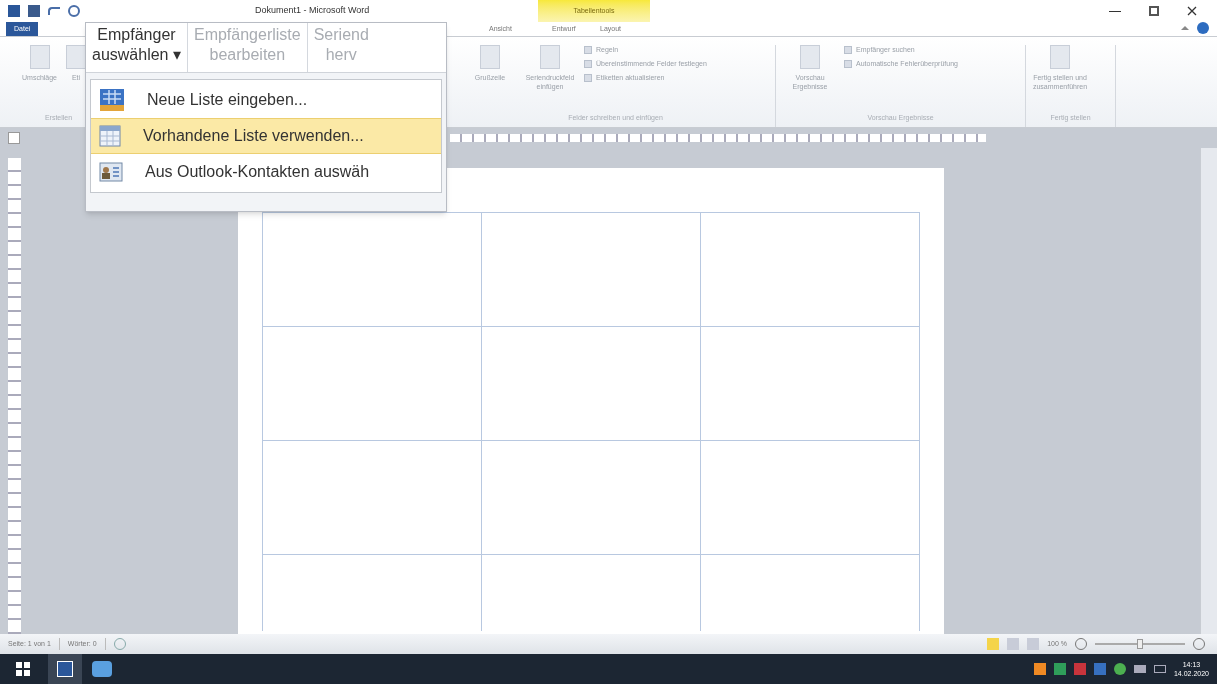  I want to click on minimize-icon, so click(1115, 11).